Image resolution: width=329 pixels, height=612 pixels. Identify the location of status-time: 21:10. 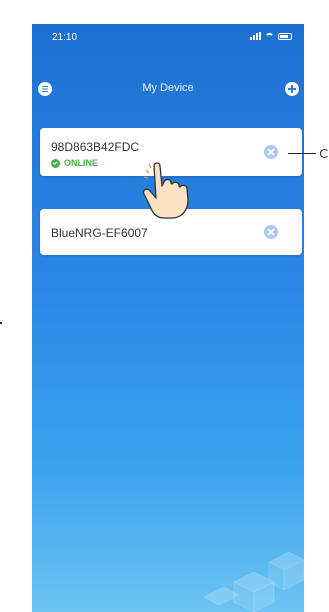
(65, 37).